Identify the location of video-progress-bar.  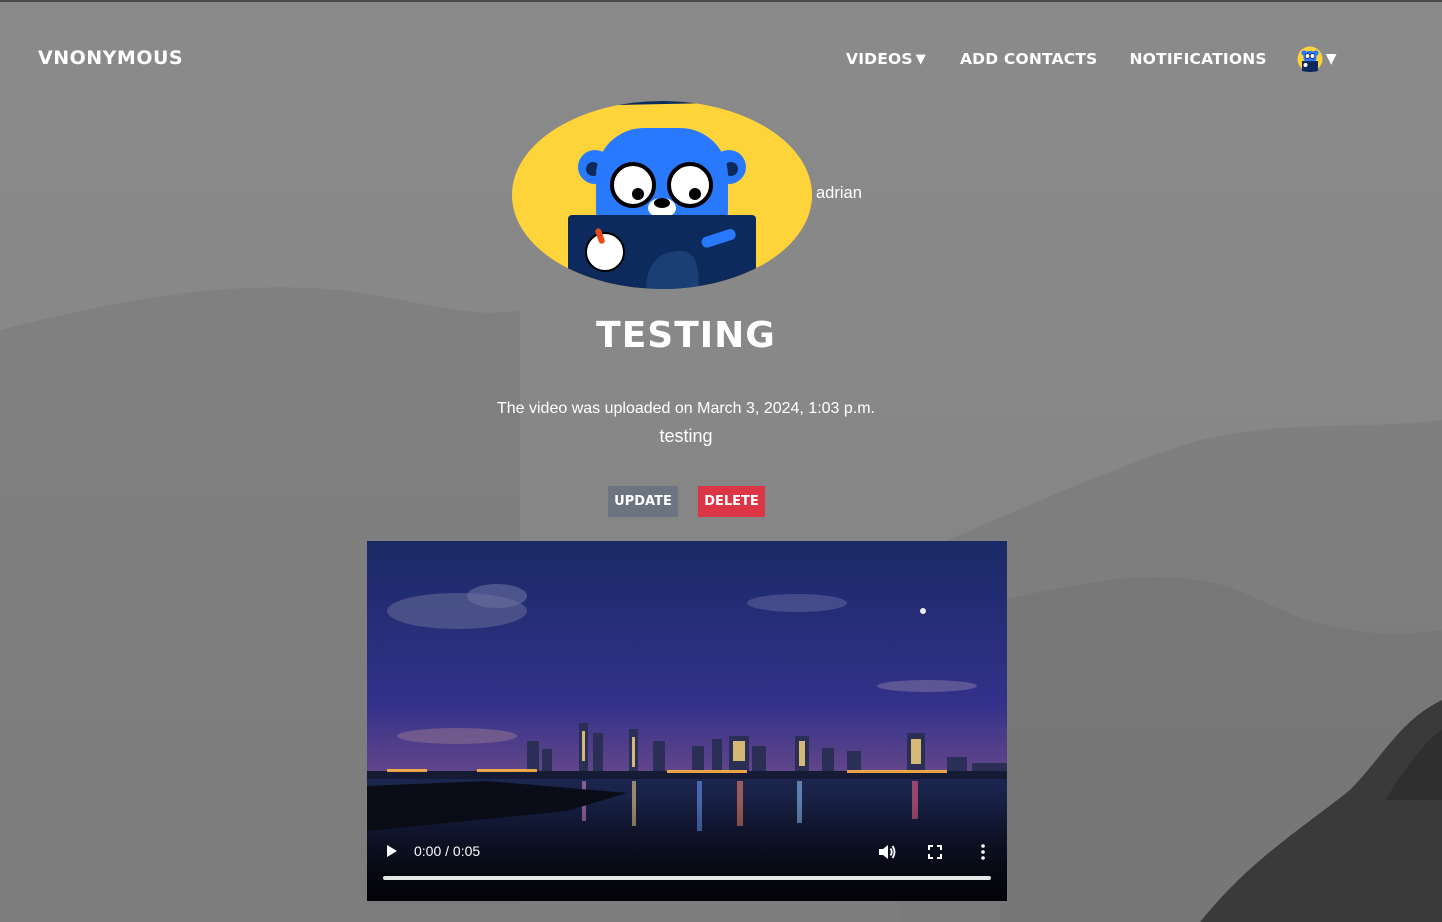
(687, 878).